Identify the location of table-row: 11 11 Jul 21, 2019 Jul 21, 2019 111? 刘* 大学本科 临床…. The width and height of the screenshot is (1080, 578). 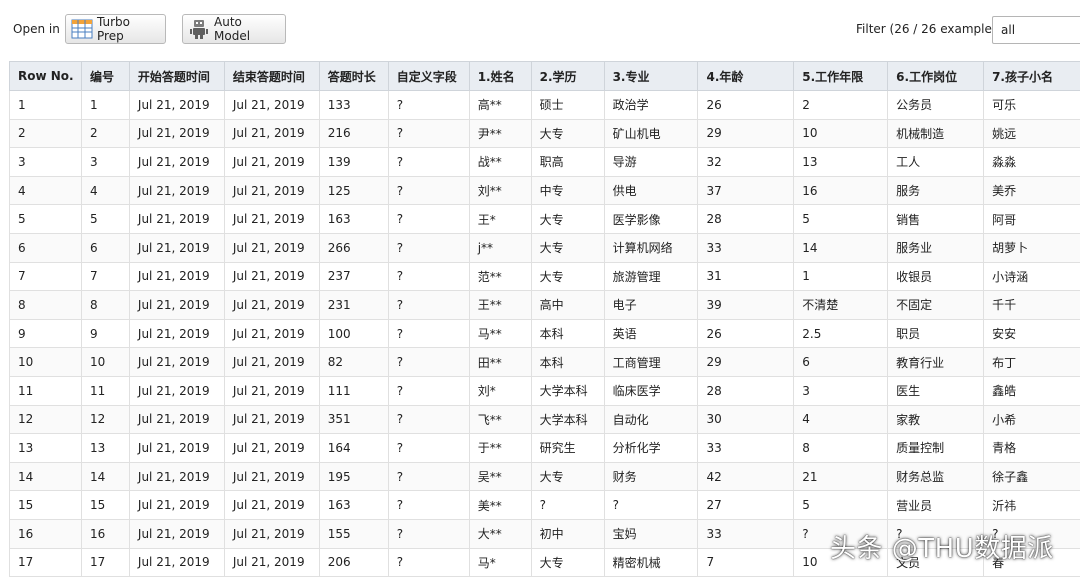
(544, 390).